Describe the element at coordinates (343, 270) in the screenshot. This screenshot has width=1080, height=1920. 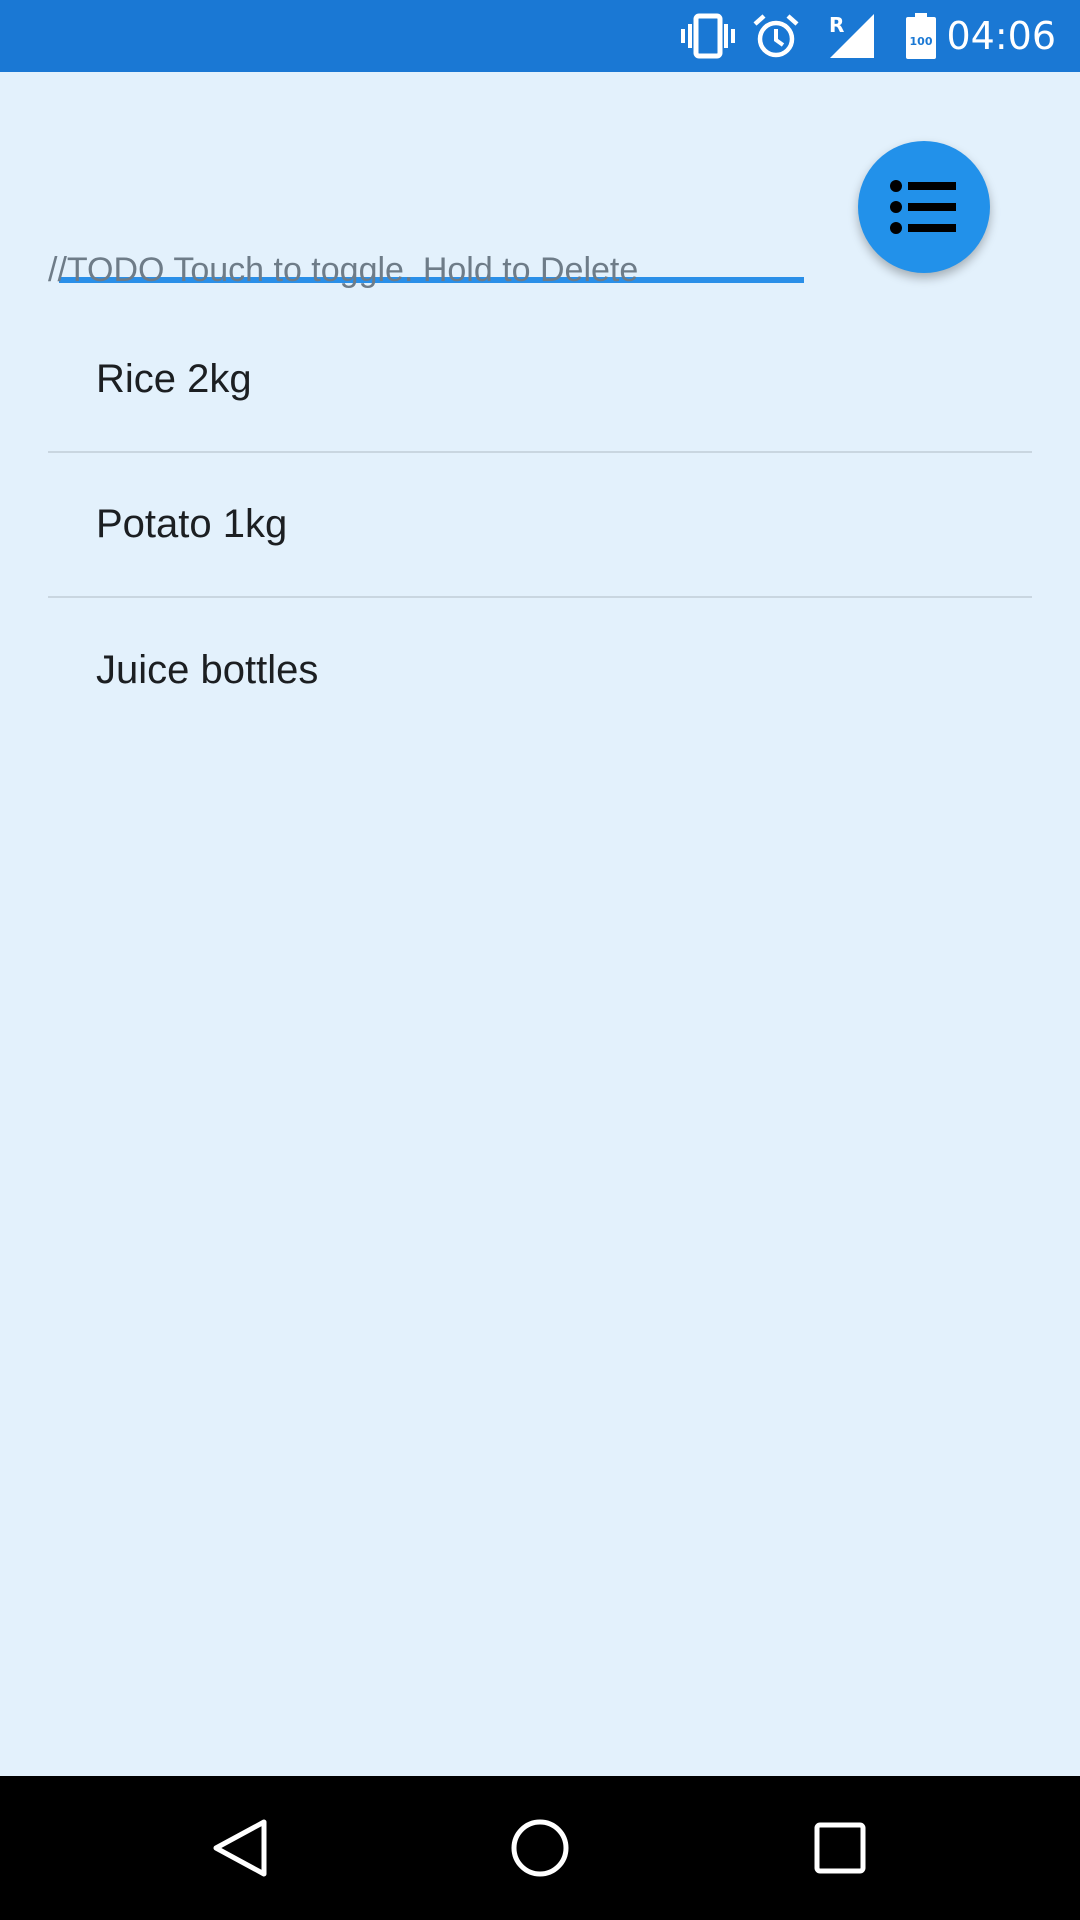
I see `hint-text: //TODO Touch to toggle. Hold to Delete` at that location.